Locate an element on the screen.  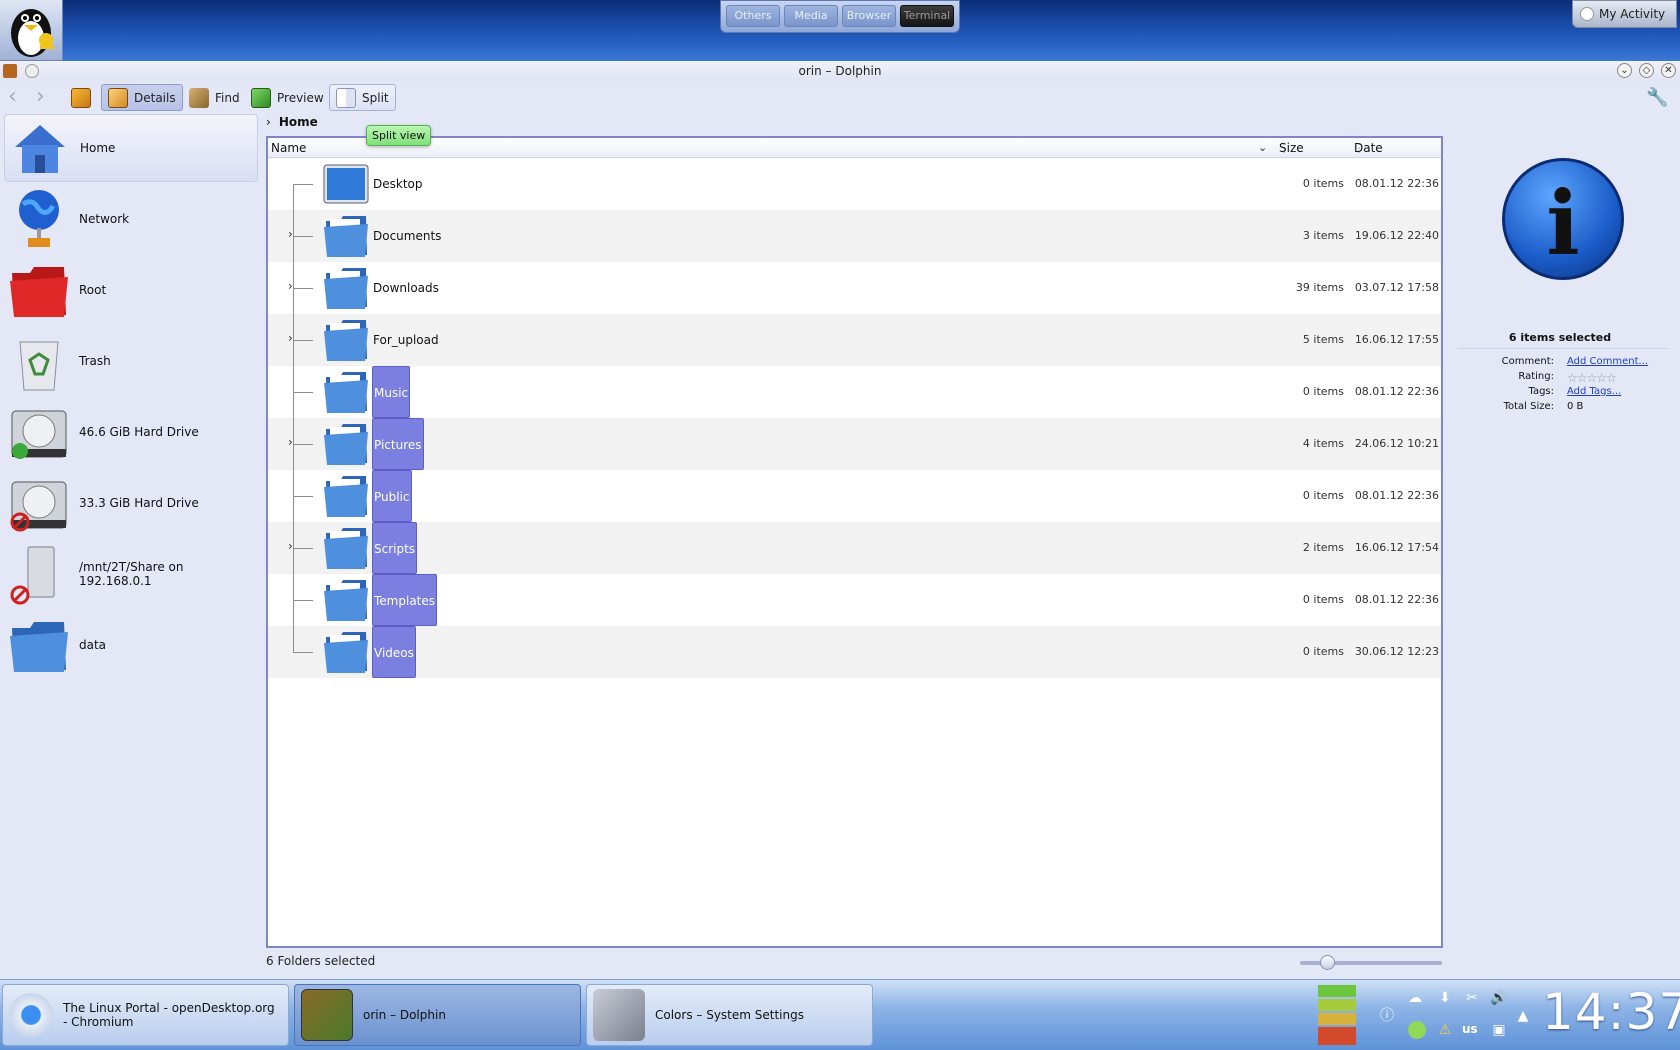
desktop-others: Others is located at coordinates (753, 16).